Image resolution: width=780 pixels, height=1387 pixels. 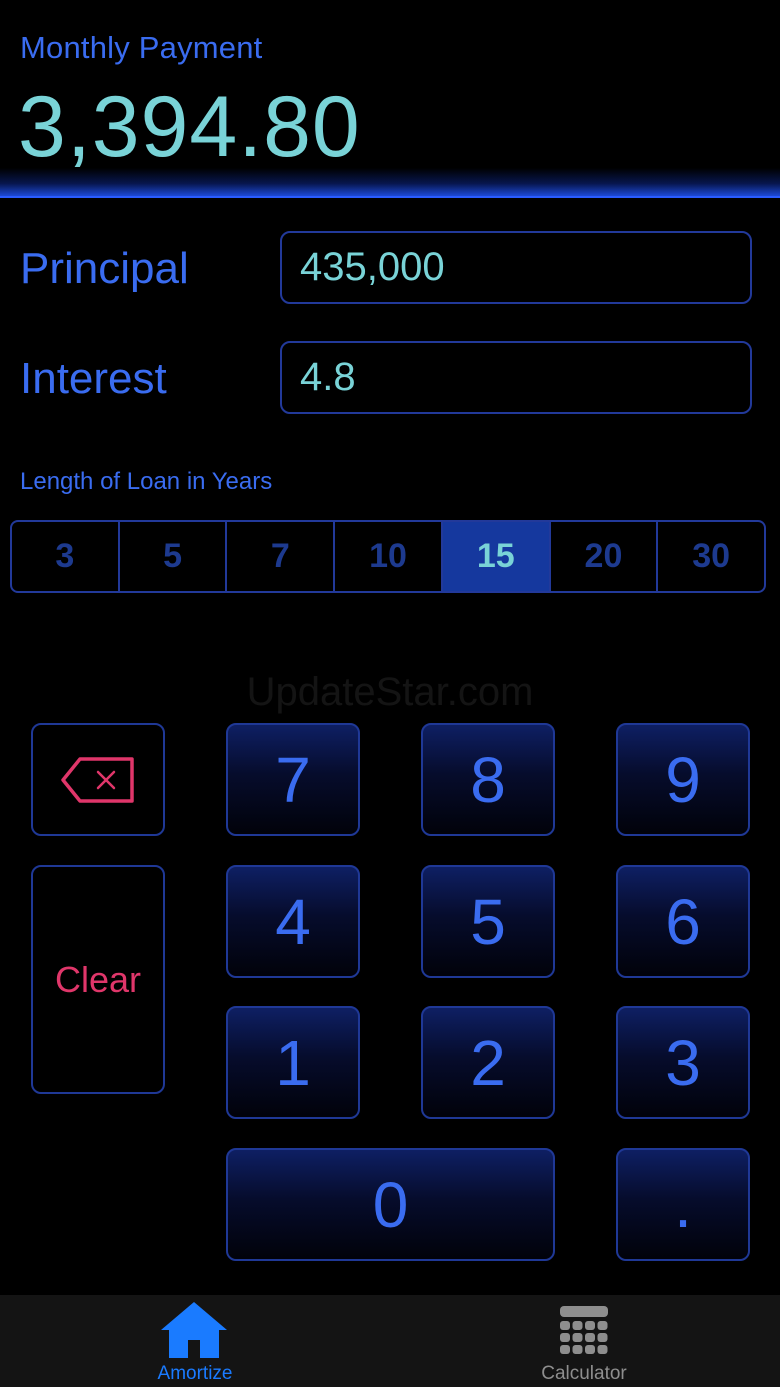 I want to click on payment-header: Monthly Payment 3,394.80, so click(x=390, y=99).